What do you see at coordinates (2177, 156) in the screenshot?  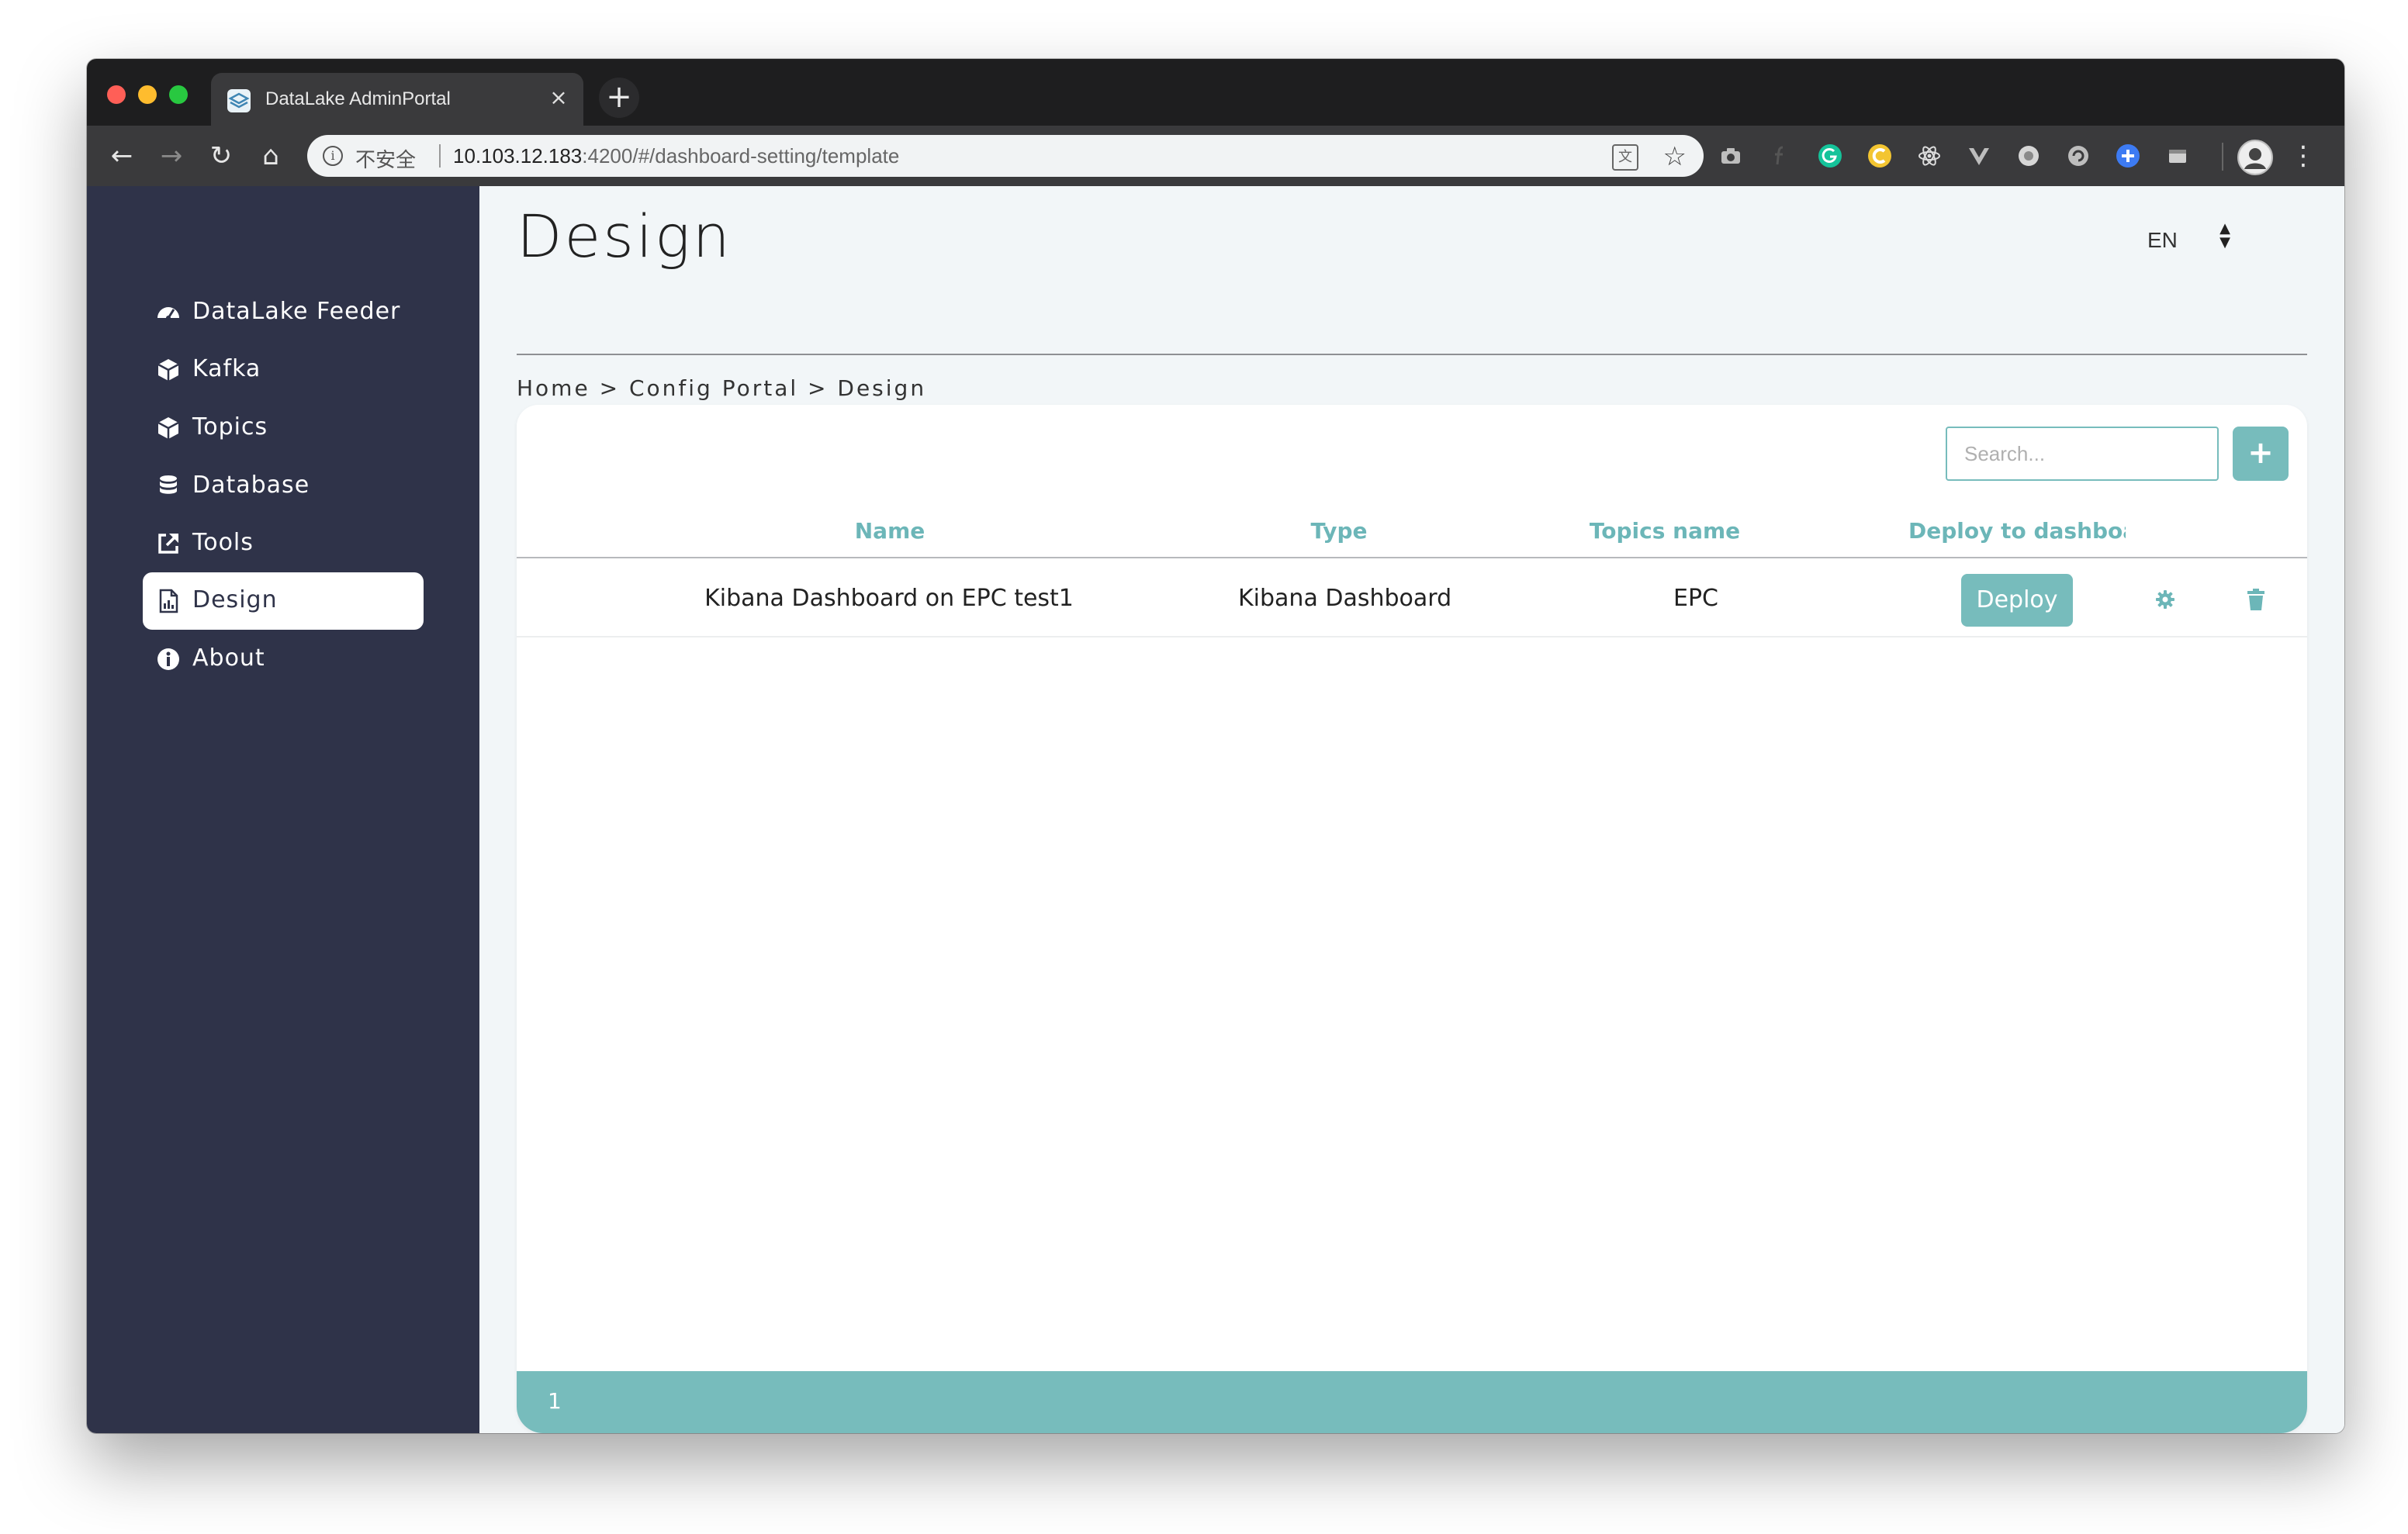 I see `window-extension-icon` at bounding box center [2177, 156].